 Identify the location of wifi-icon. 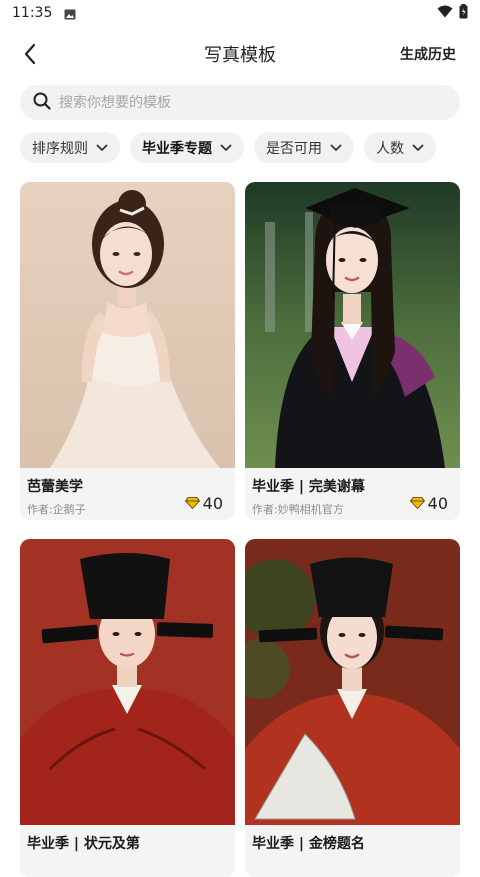
(445, 13).